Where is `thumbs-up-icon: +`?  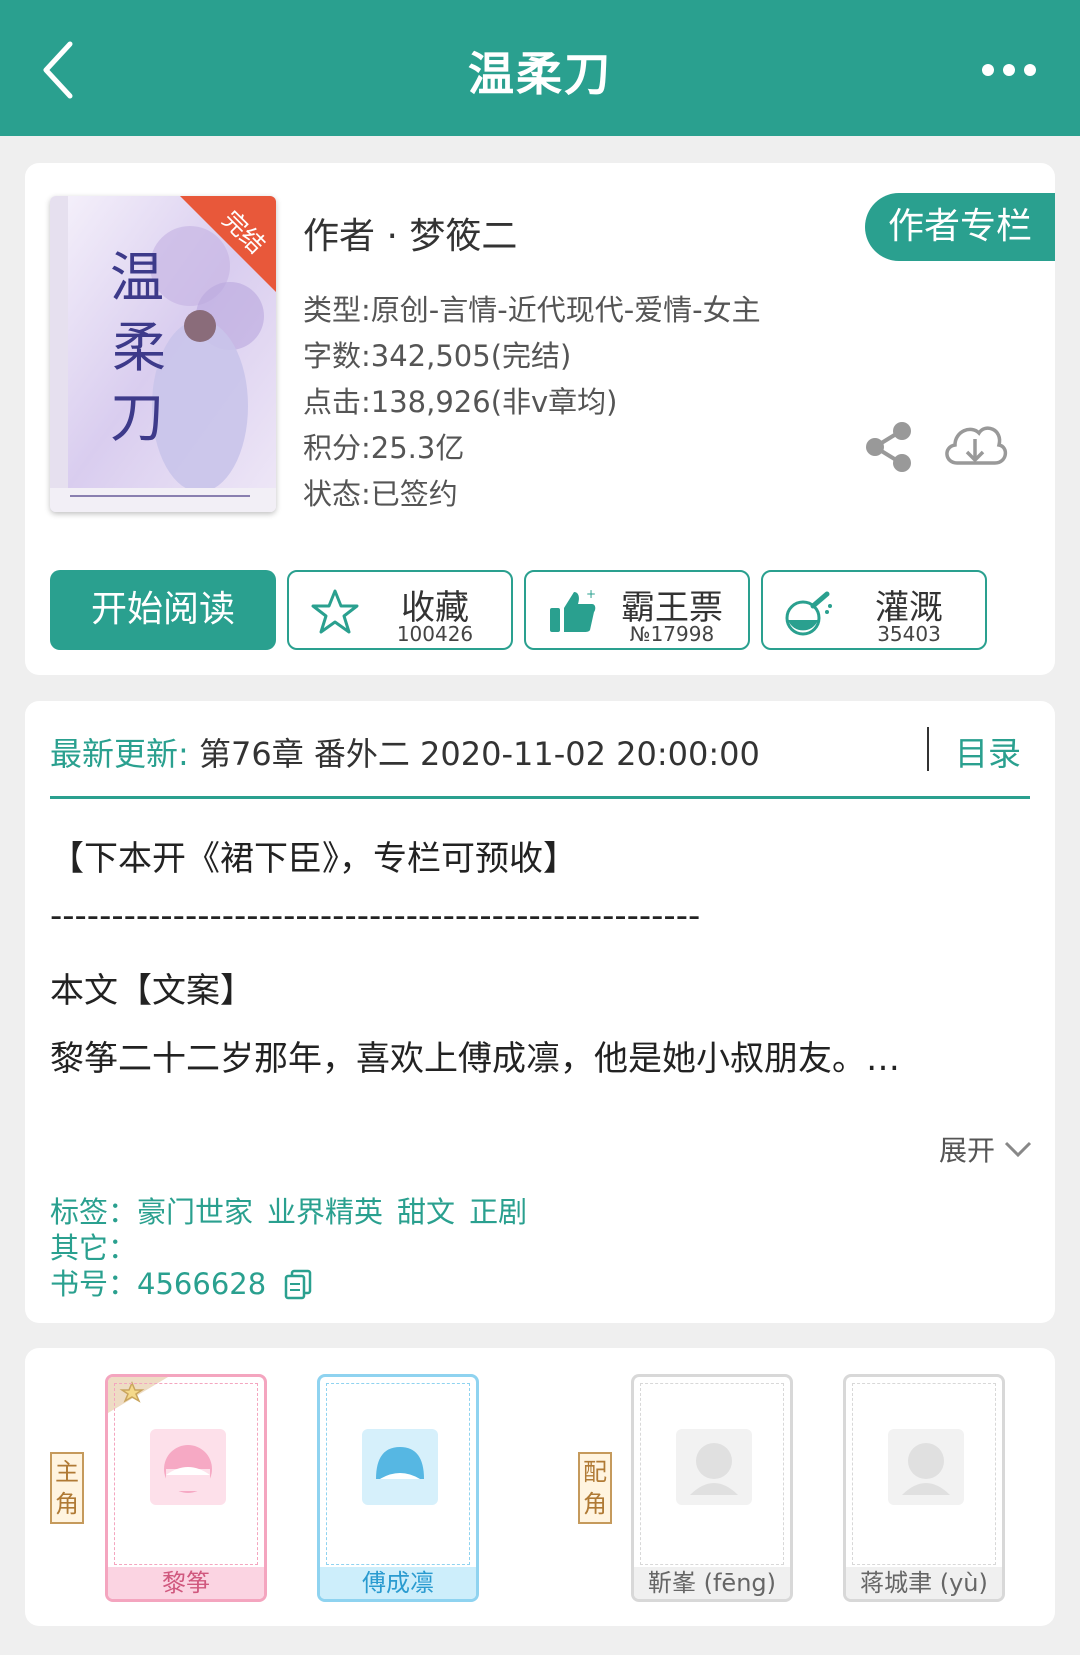 thumbs-up-icon: + is located at coordinates (572, 612).